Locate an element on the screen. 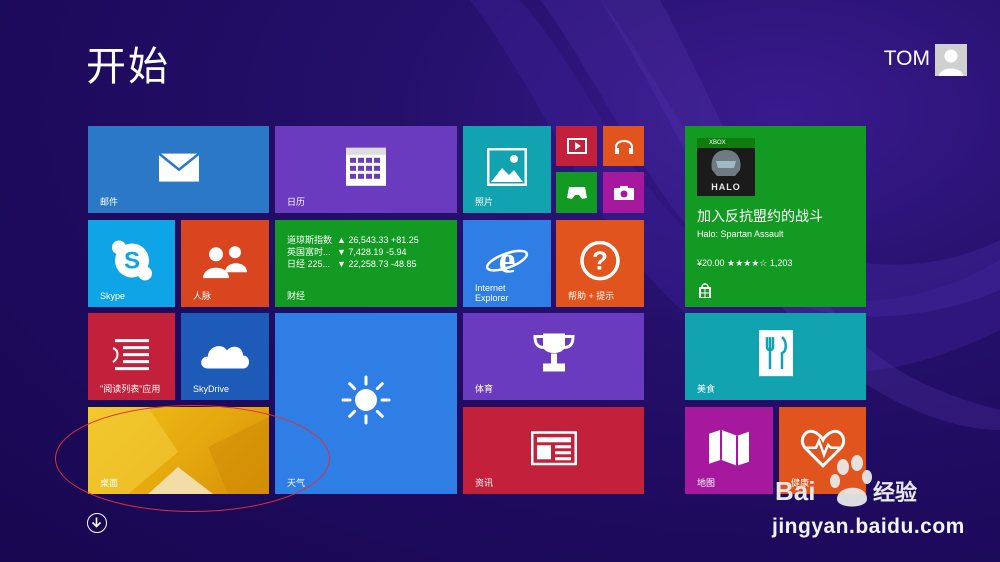  tile-music is located at coordinates (623, 146).